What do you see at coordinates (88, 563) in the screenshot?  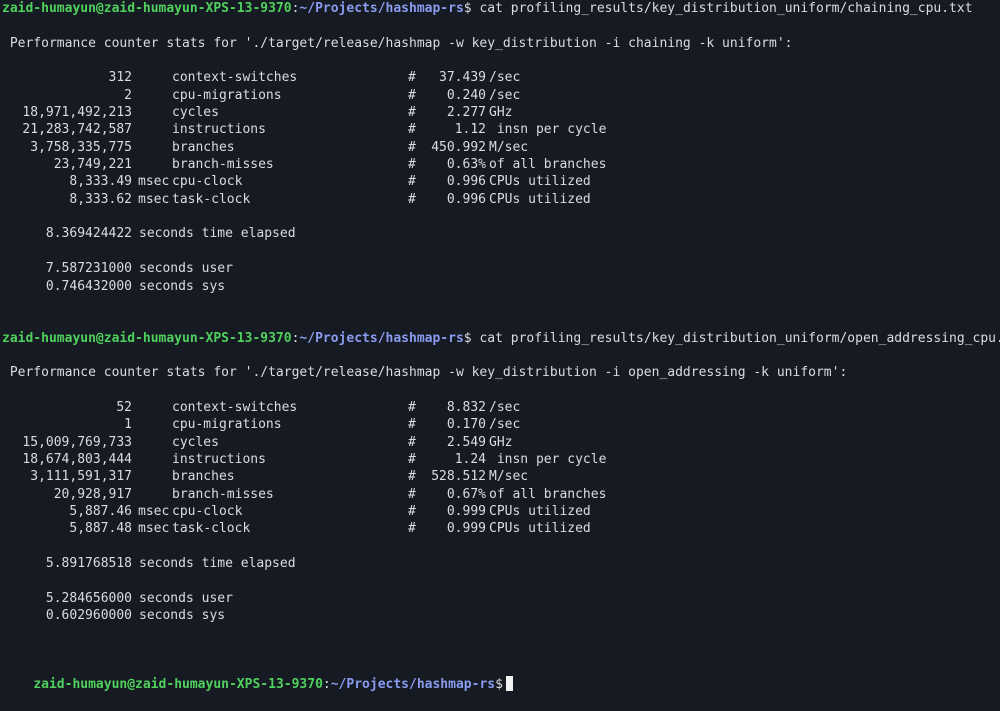 I see `time-value: 5.891768518` at bounding box center [88, 563].